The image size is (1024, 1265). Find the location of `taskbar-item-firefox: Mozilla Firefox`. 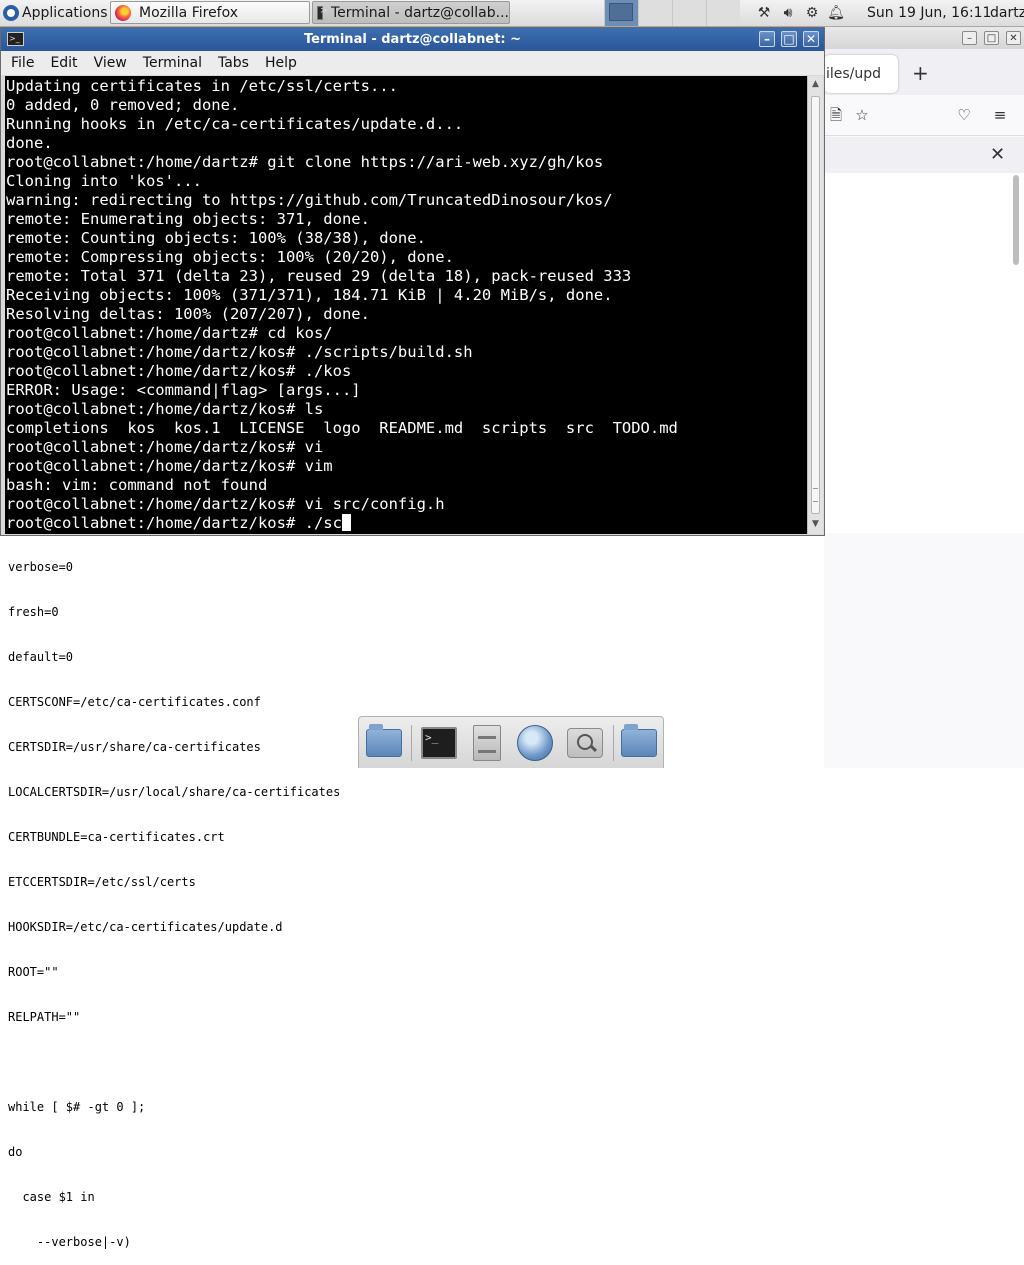

taskbar-item-firefox: Mozilla Firefox is located at coordinates (210, 12).